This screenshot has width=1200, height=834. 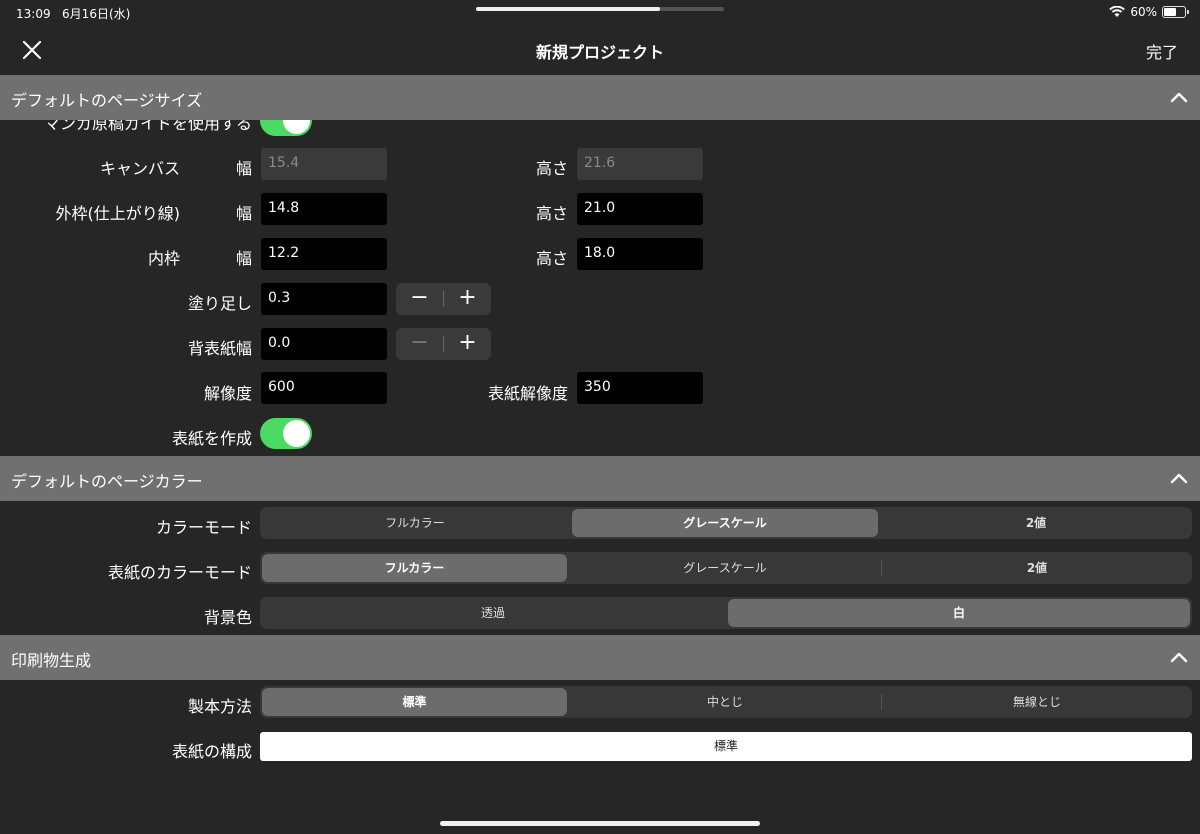 I want to click on outer-height-input: 21.0, so click(x=640, y=209).